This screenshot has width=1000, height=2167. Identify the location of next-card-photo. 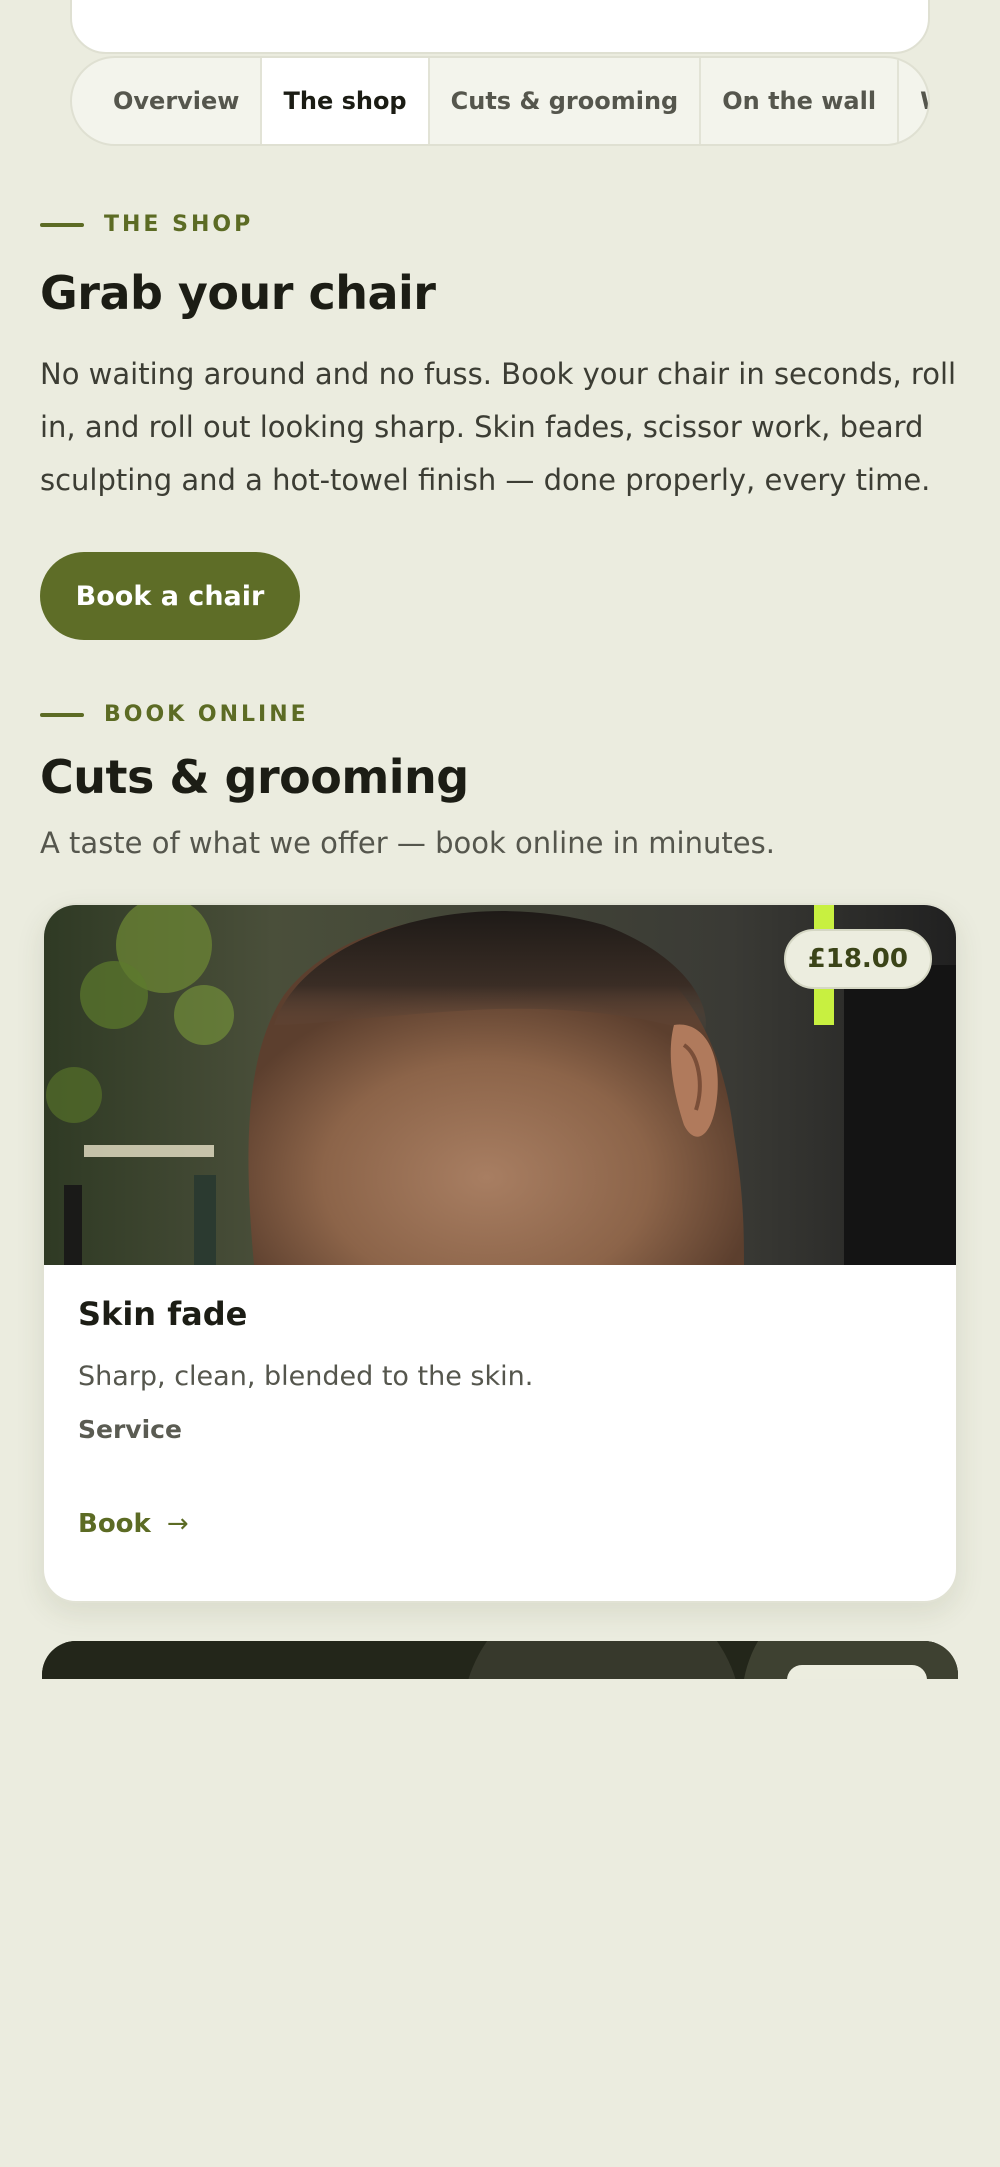
(500, 1660).